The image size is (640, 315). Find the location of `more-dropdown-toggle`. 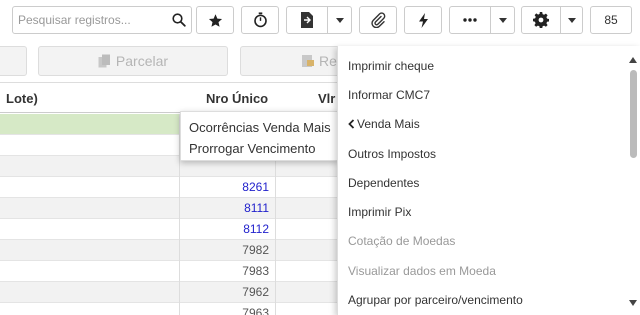

more-dropdown-toggle is located at coordinates (502, 20).